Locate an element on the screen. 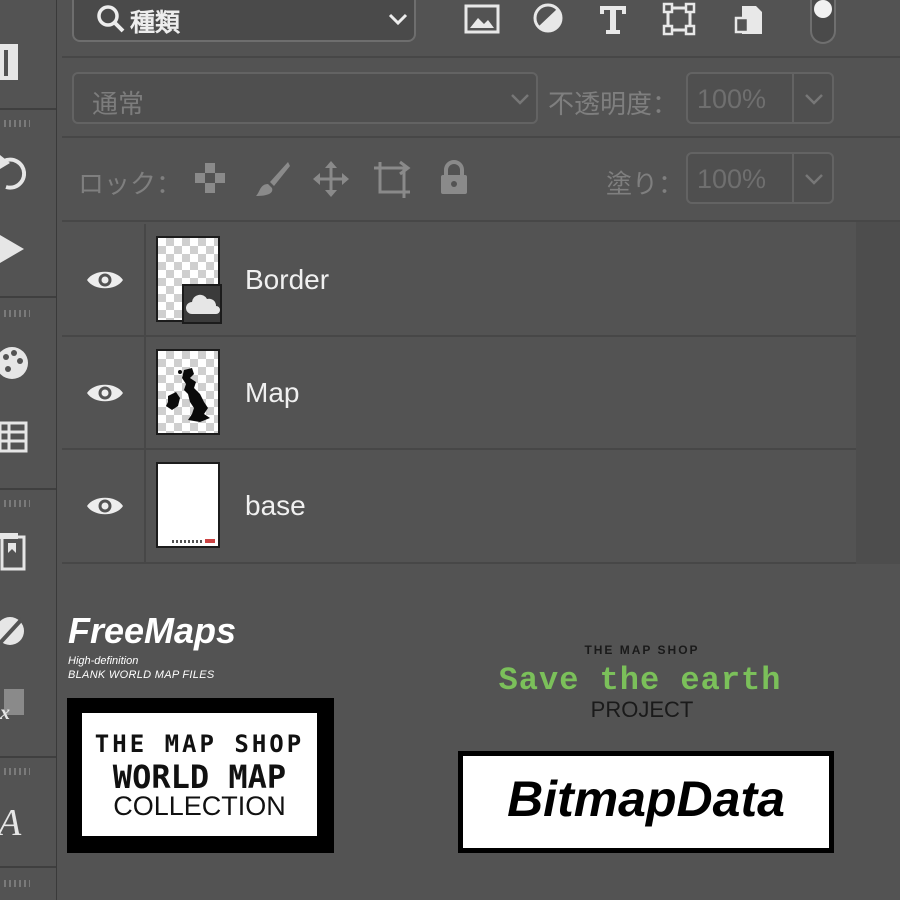  bitmapdata-logo: BitmapData is located at coordinates (646, 799).